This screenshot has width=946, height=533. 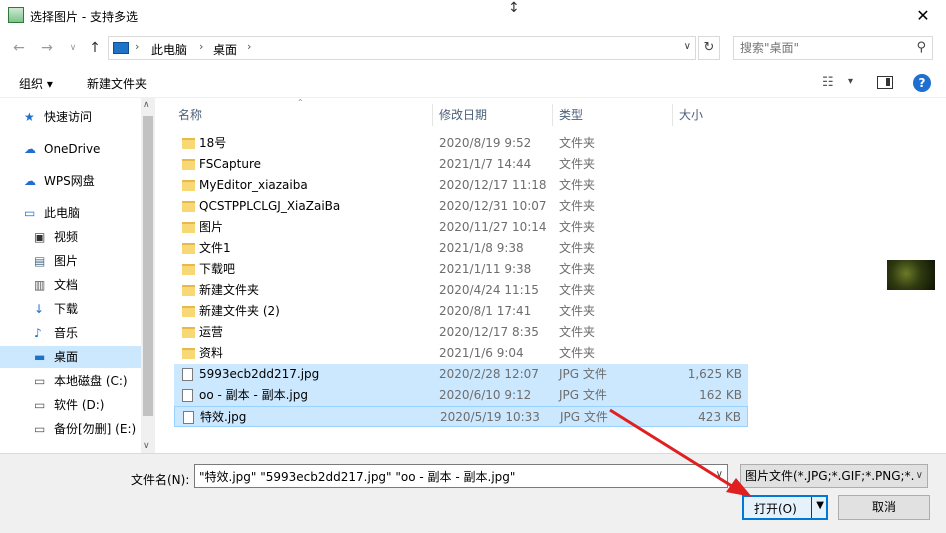 What do you see at coordinates (691, 115) in the screenshot?
I see `column-header-size: 大小` at bounding box center [691, 115].